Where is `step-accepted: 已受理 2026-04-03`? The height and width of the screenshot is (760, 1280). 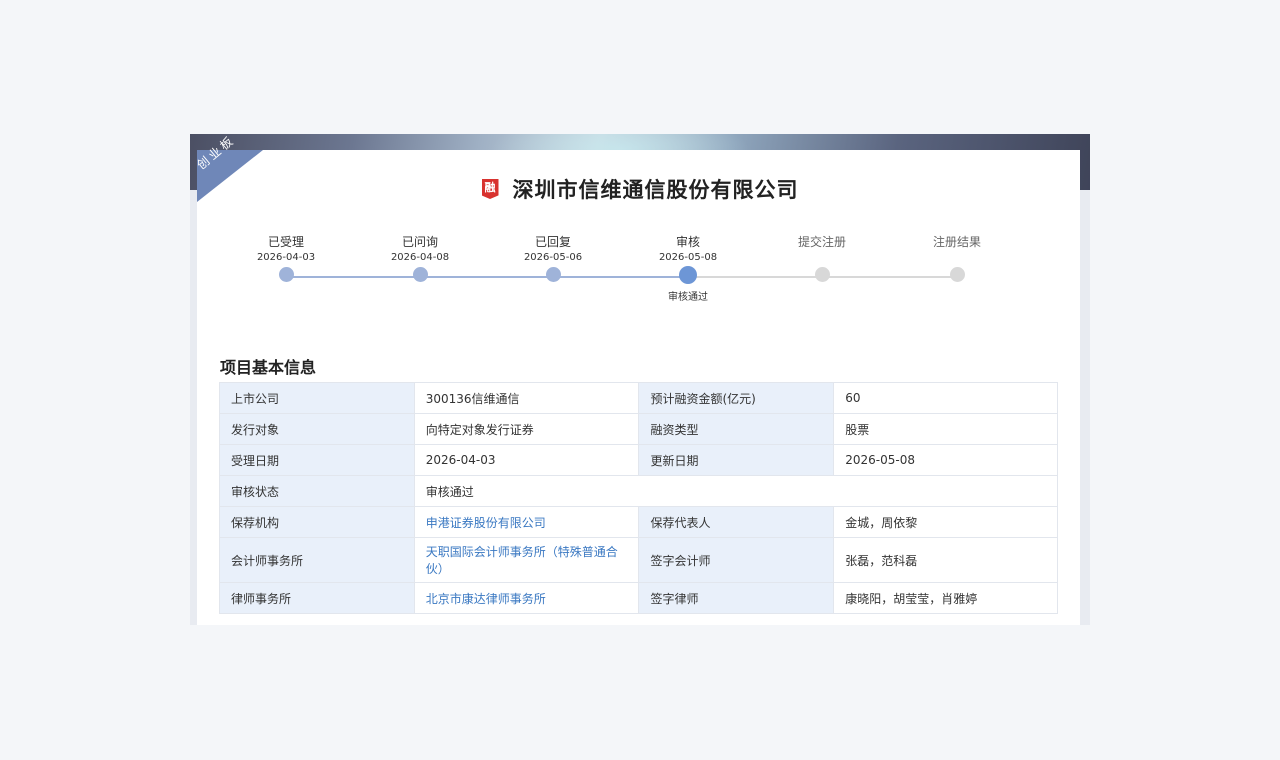 step-accepted: 已受理 2026-04-03 is located at coordinates (286, 258).